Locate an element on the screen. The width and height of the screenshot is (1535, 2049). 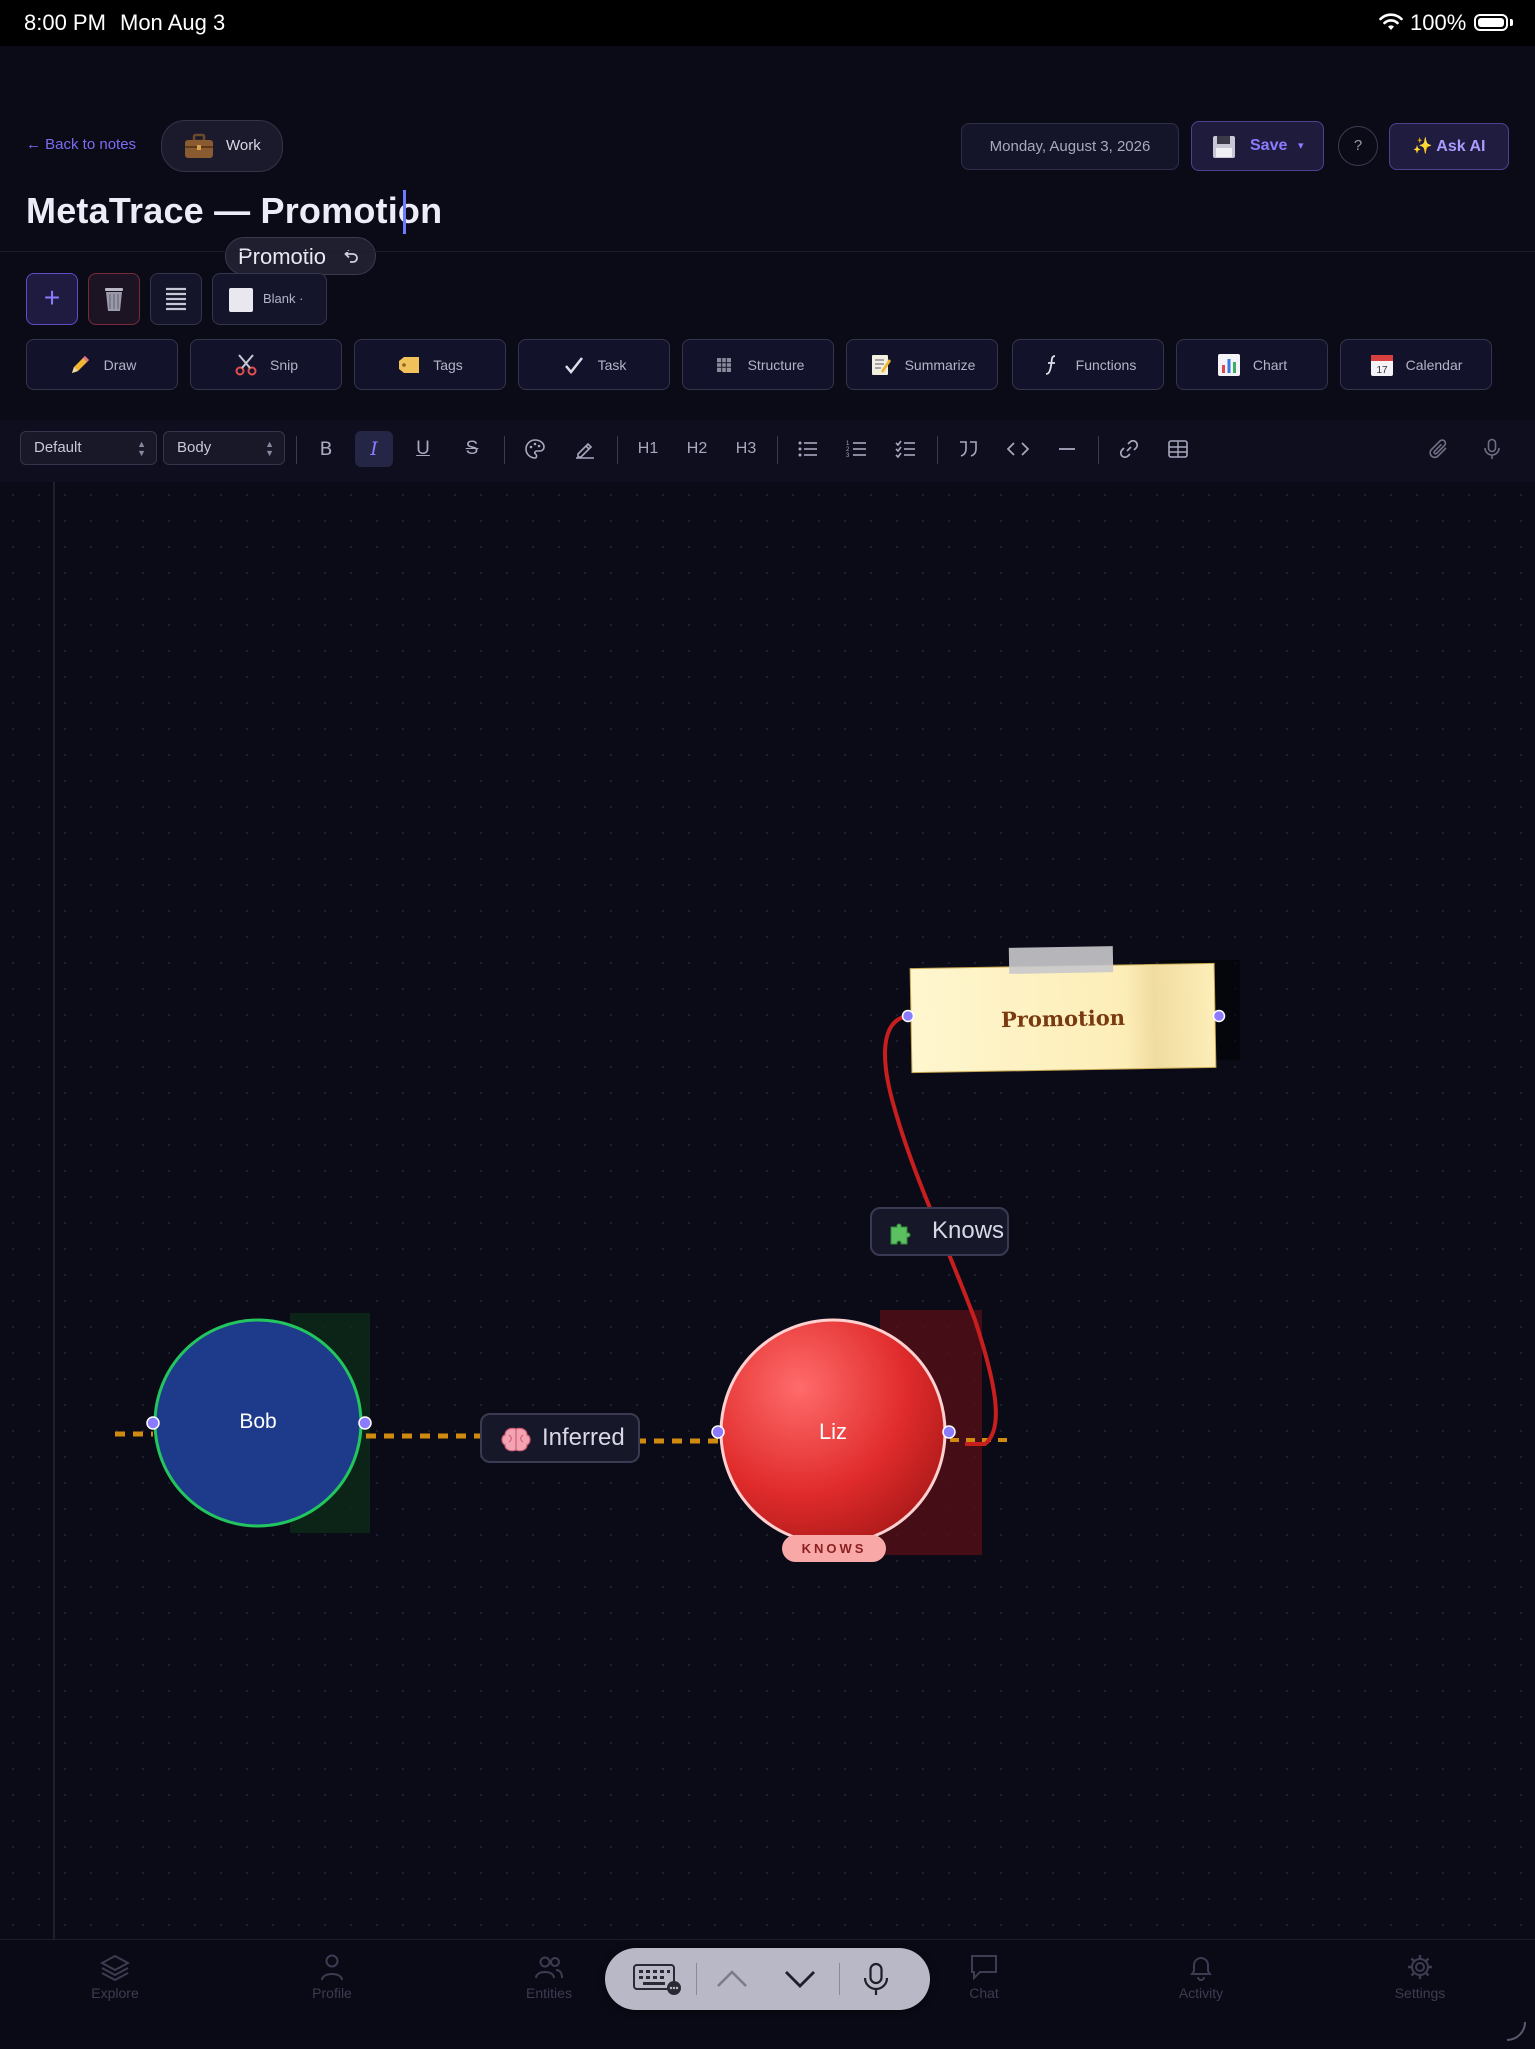
tool-tags: Tags is located at coordinates (430, 364).